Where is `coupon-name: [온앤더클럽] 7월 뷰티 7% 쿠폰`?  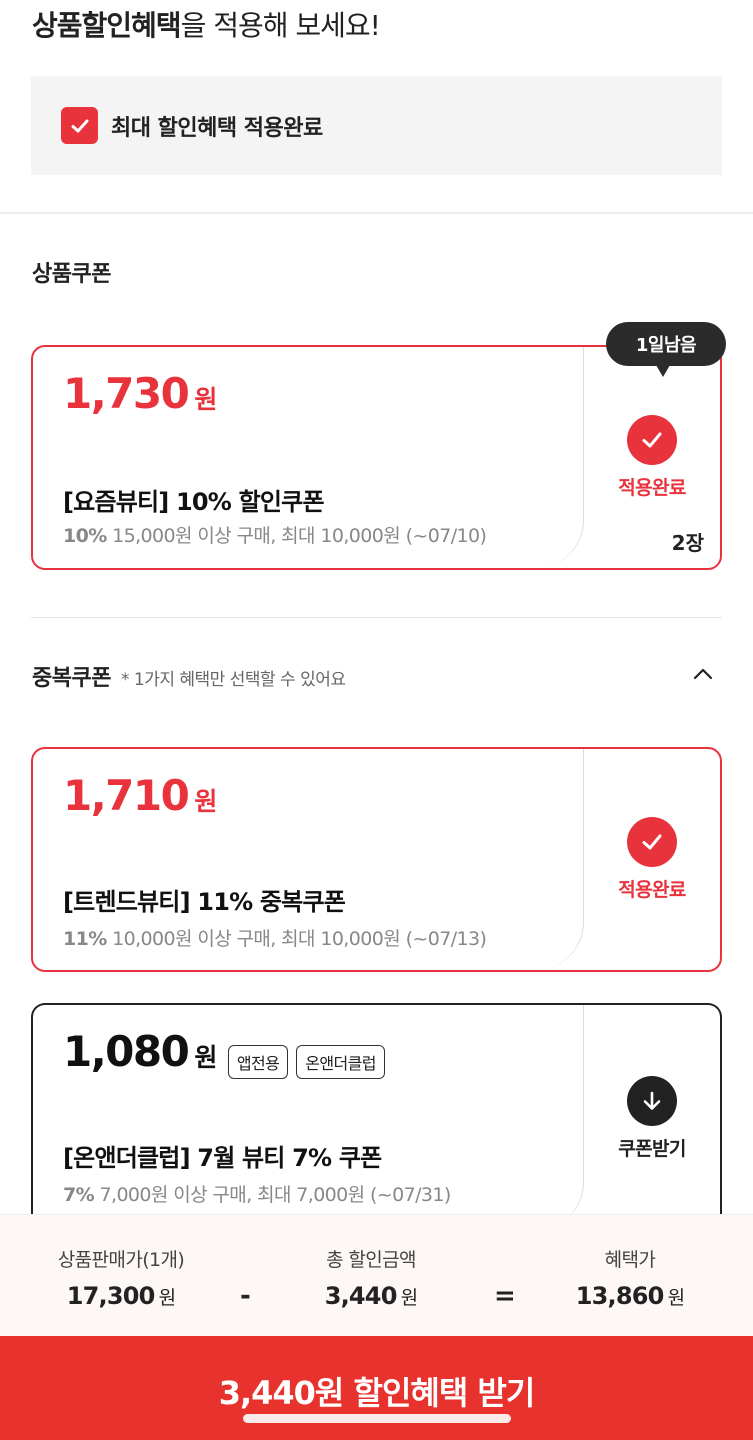 coupon-name: [온앤더클럽] 7월 뷰티 7% 쿠폰 is located at coordinates (222, 1158).